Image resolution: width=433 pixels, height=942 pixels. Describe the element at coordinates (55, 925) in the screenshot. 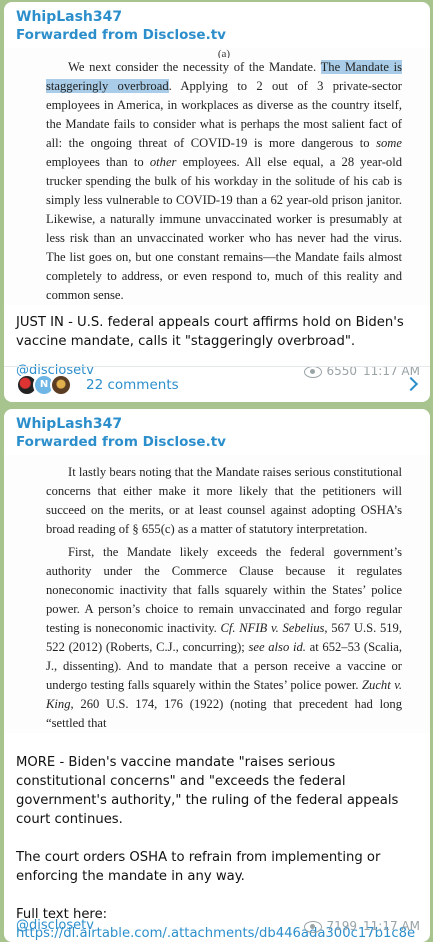

I see `channel-mention: @disclosetv` at that location.